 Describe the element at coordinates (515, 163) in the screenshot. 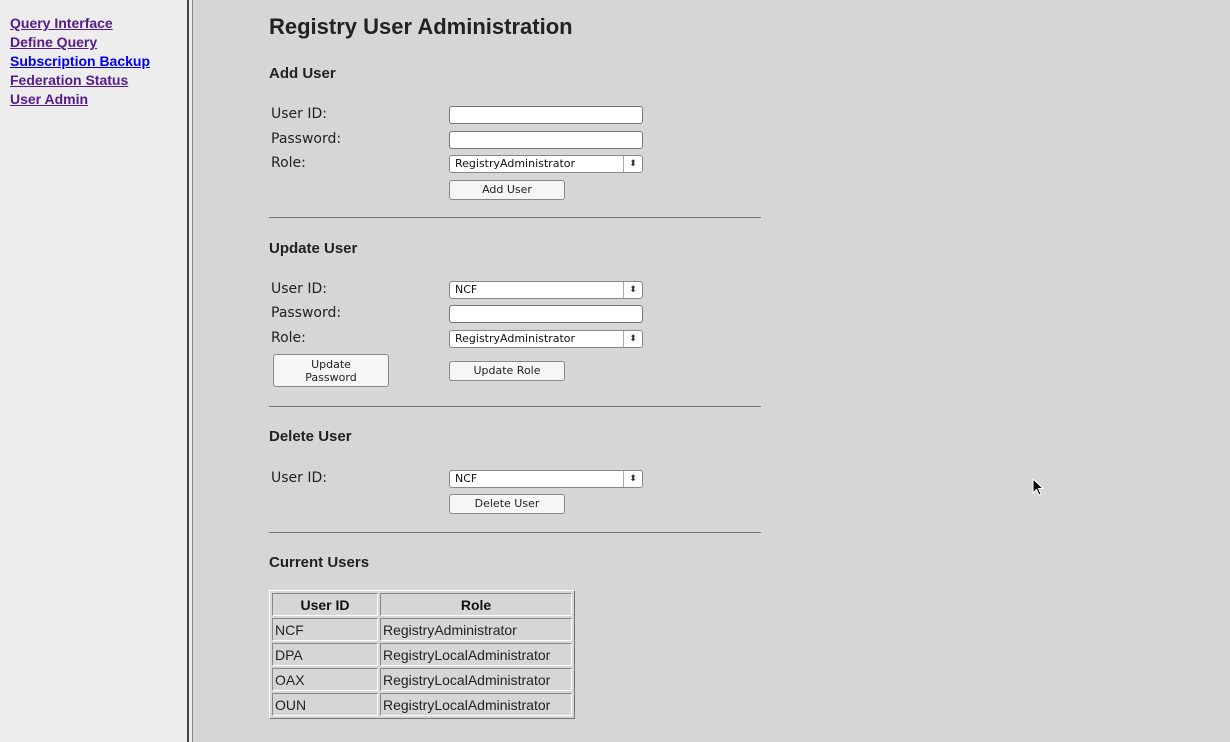

I see `add-role-select-value: RegistryAdministrator` at that location.